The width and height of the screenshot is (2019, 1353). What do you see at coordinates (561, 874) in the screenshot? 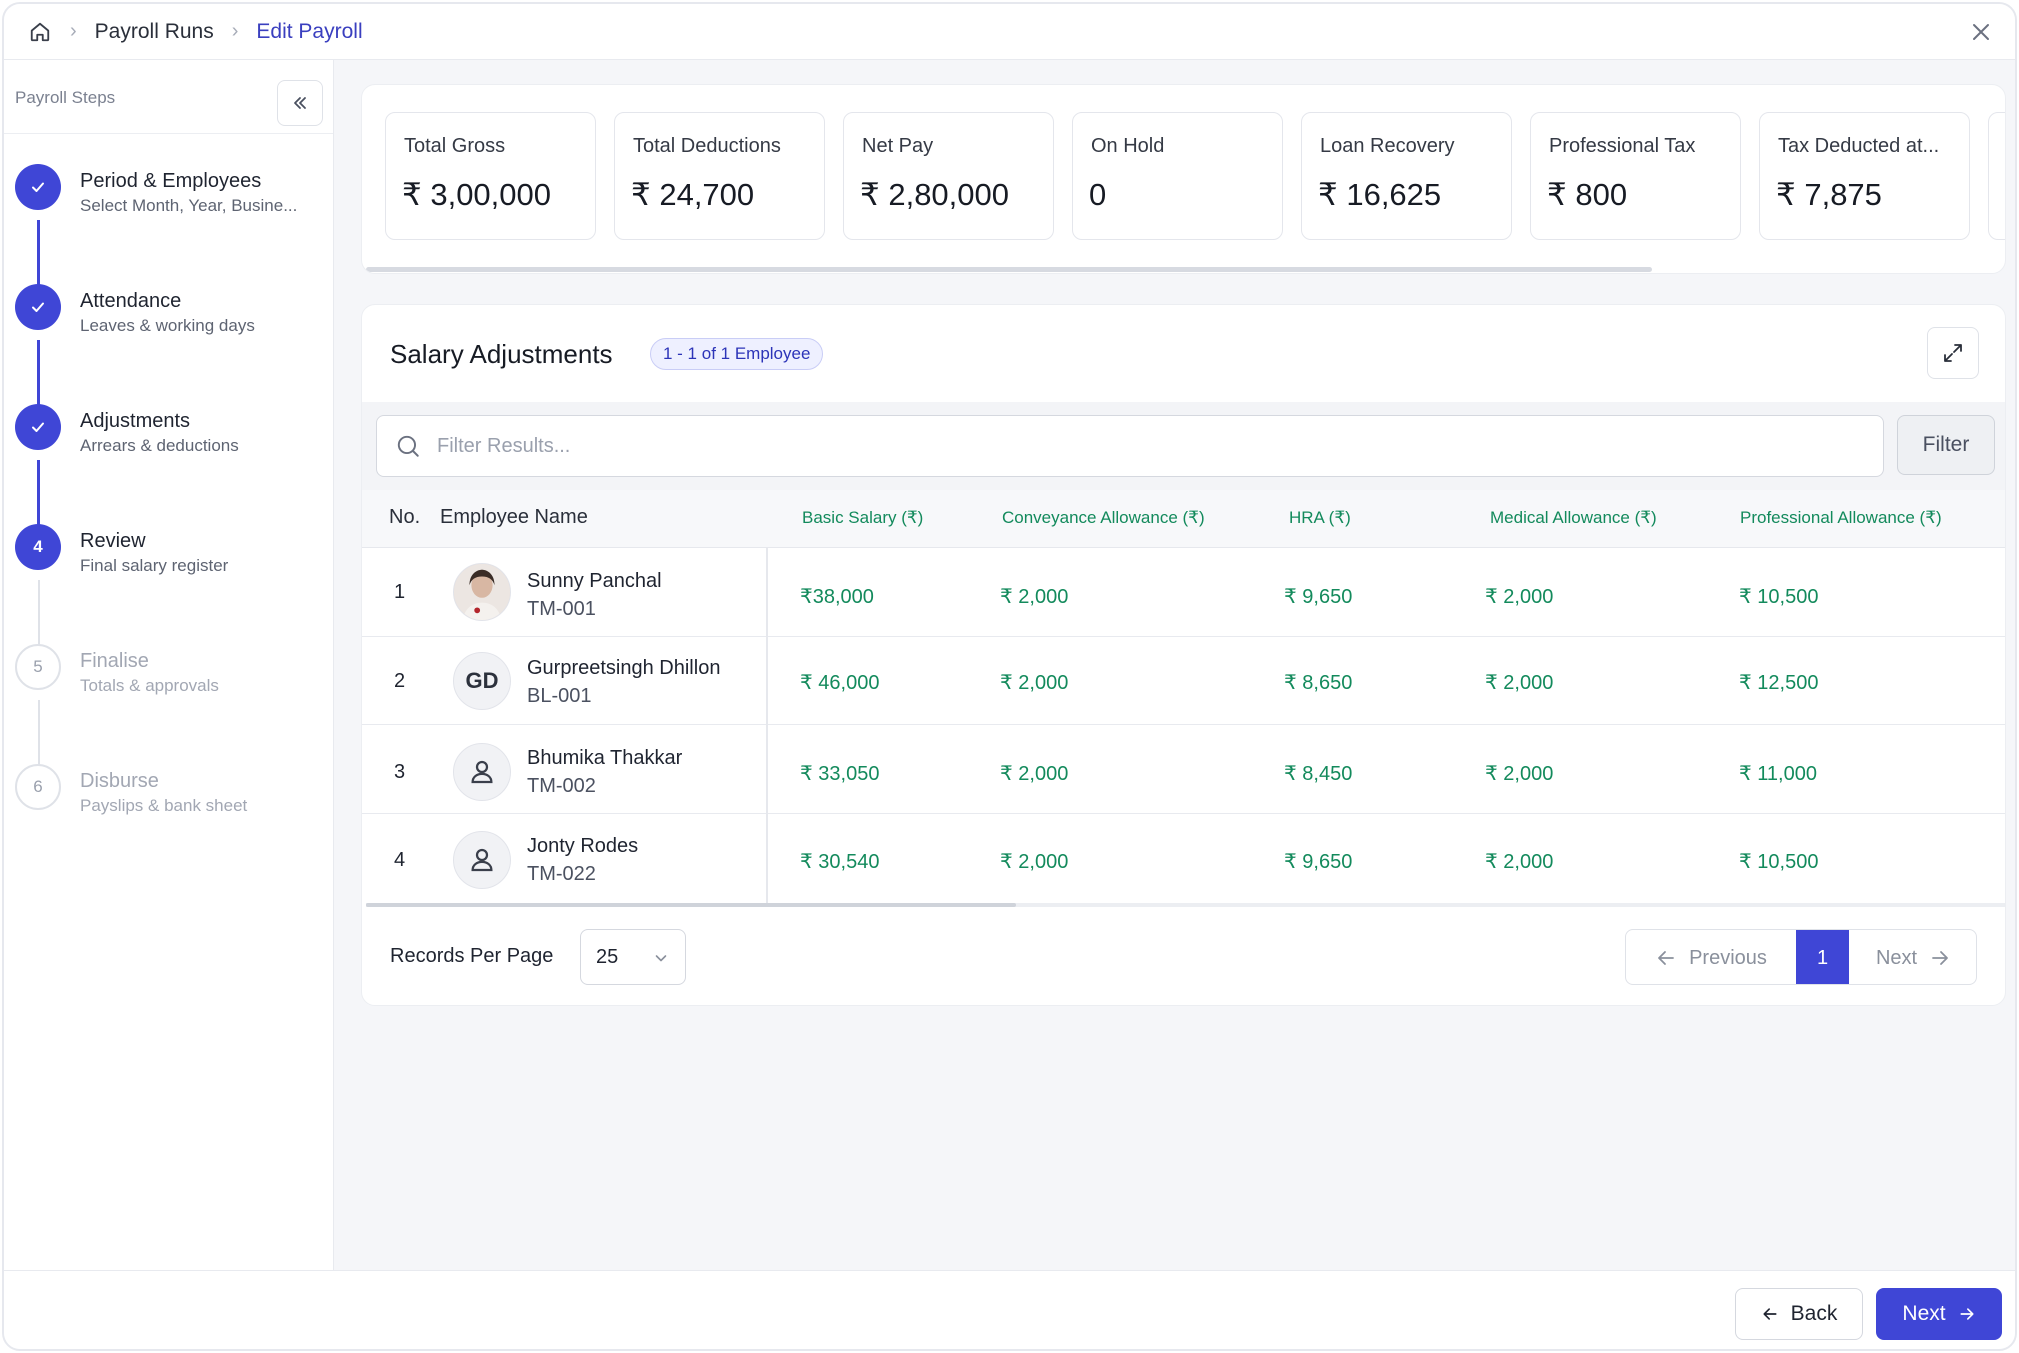
I see `employee-id: TM-022` at bounding box center [561, 874].